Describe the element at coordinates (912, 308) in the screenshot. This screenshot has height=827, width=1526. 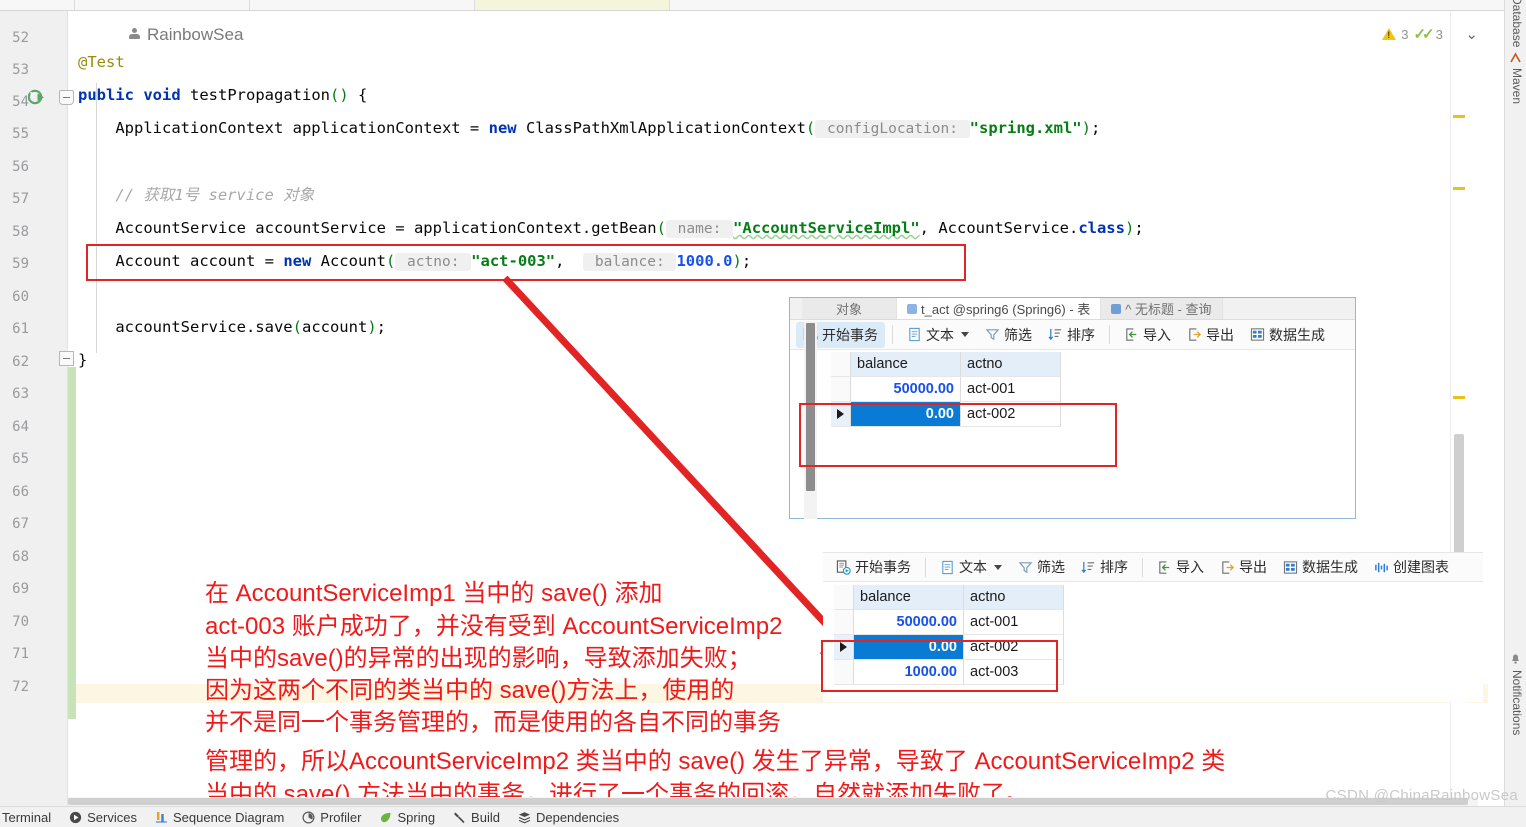
I see `table-tab-icon` at that location.